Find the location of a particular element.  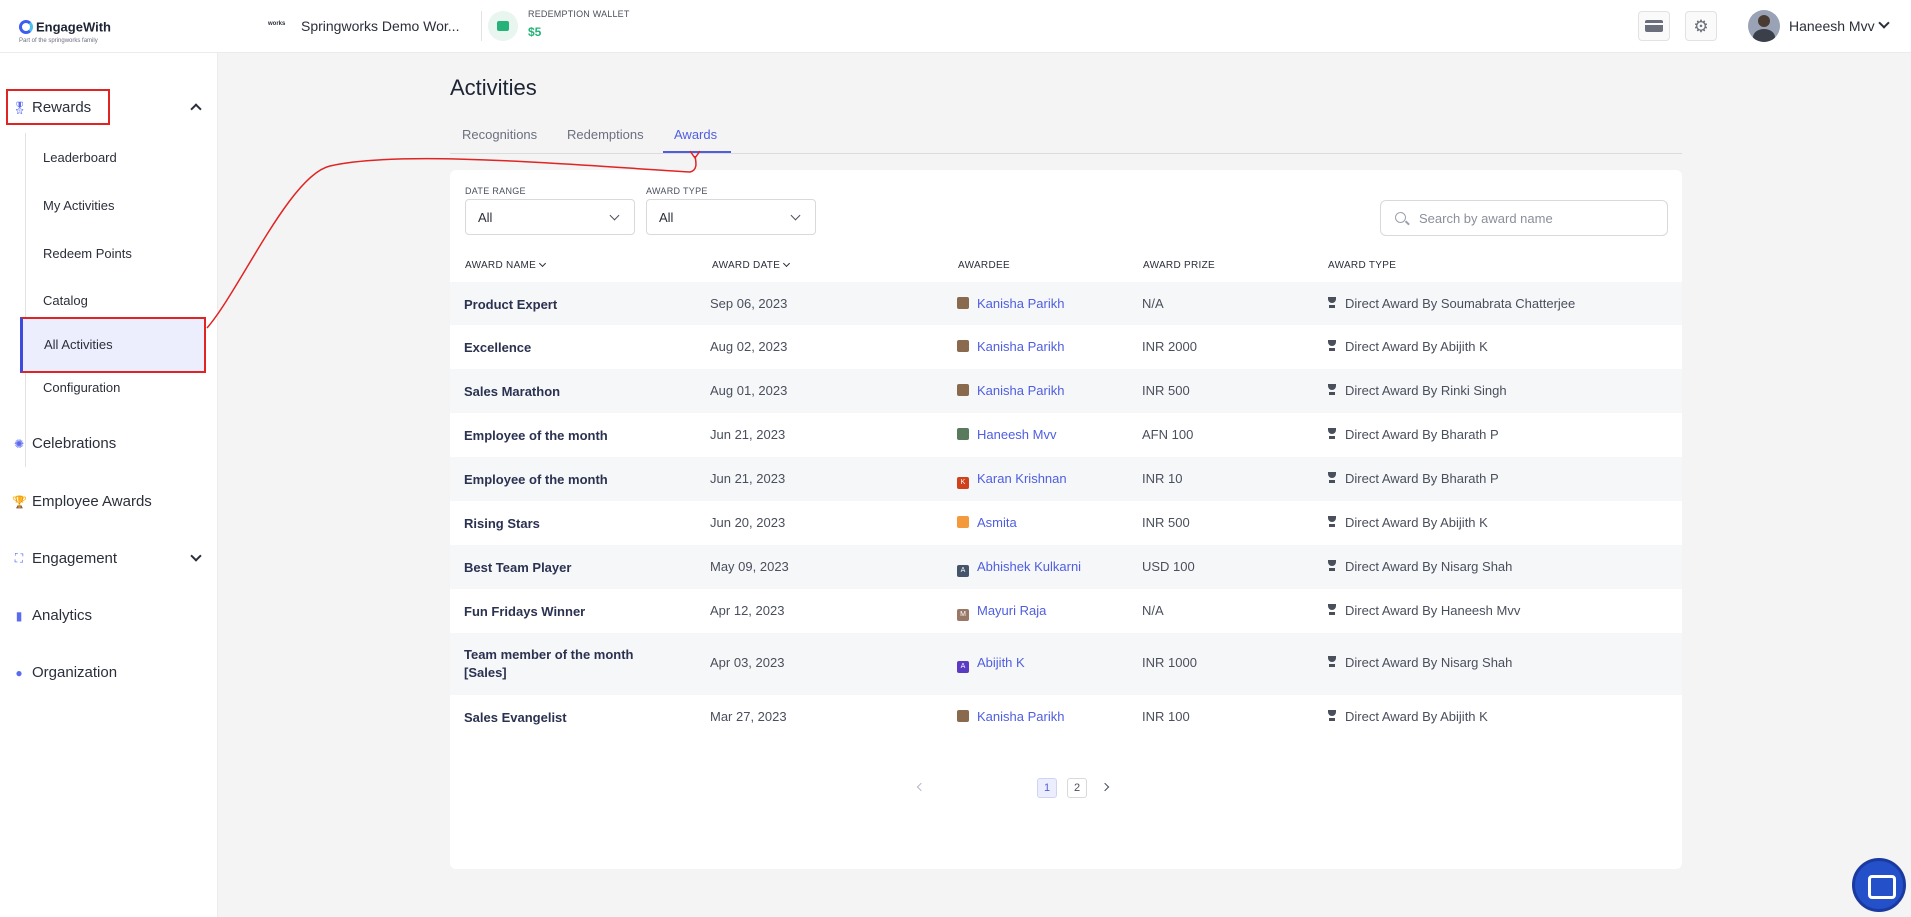

awardee: K Karan Krishnan is located at coordinates (1012, 480).